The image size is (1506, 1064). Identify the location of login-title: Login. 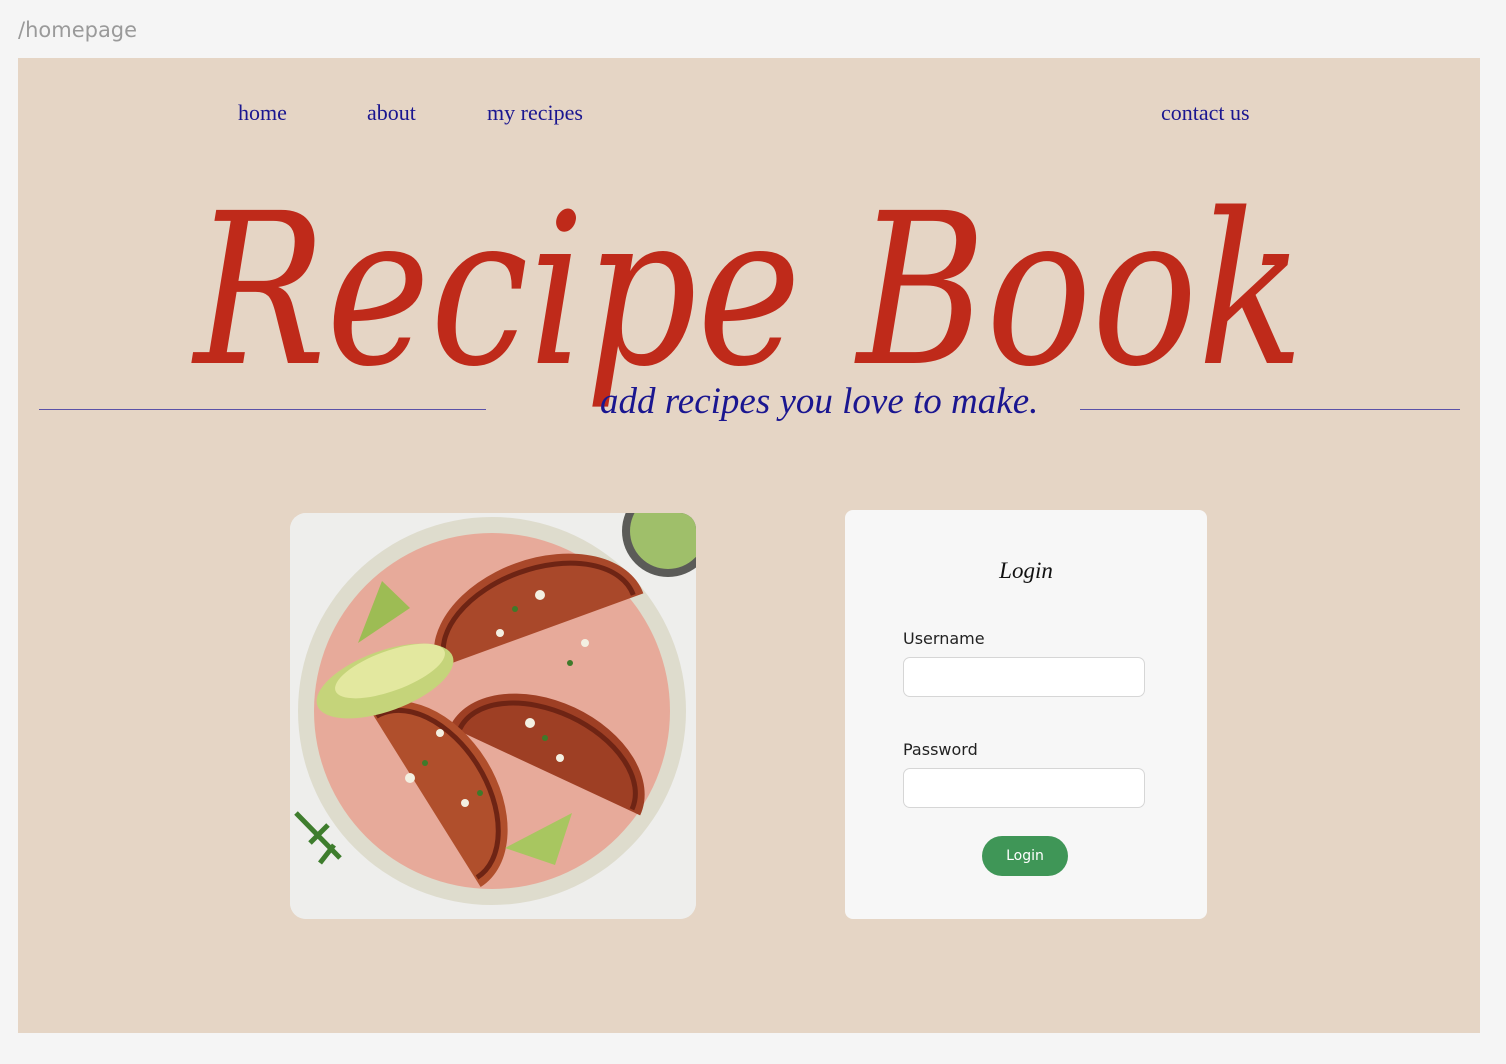
(1026, 570).